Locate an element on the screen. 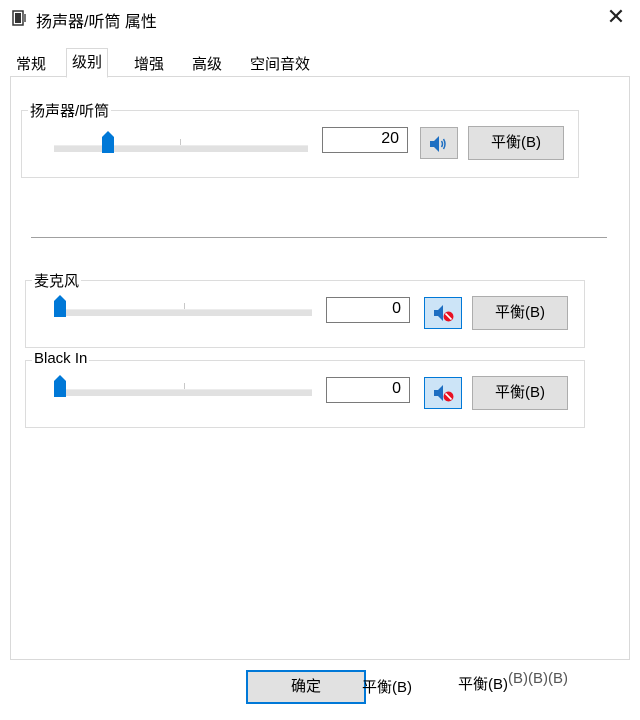  microphone-balance-button: 平衡(B) is located at coordinates (520, 313).